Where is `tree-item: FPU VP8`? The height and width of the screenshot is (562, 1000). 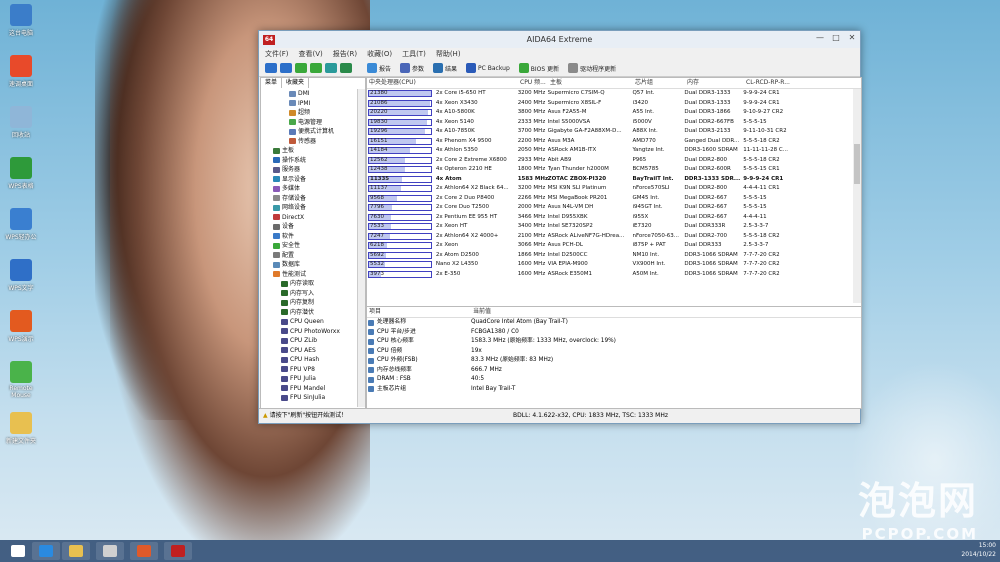
tree-item: FPU VP8 is located at coordinates (308, 370).